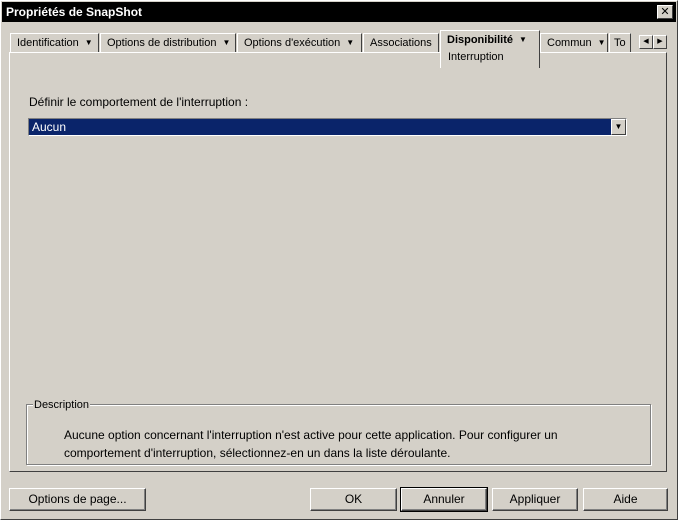  I want to click on tab-options-distribution: Options de distribution ▼, so click(168, 43).